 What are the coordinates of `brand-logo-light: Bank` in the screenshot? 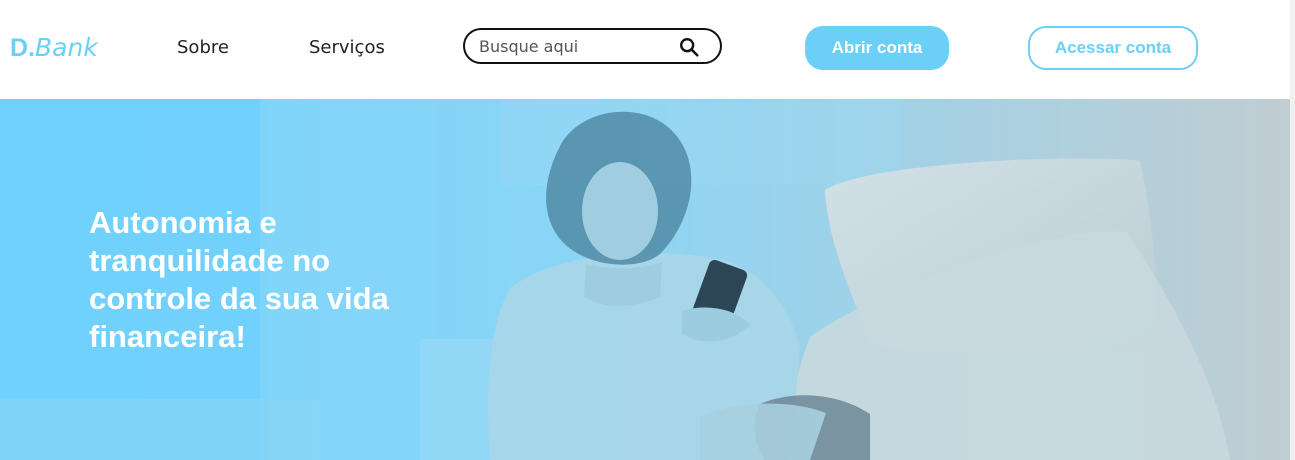 It's located at (66, 47).